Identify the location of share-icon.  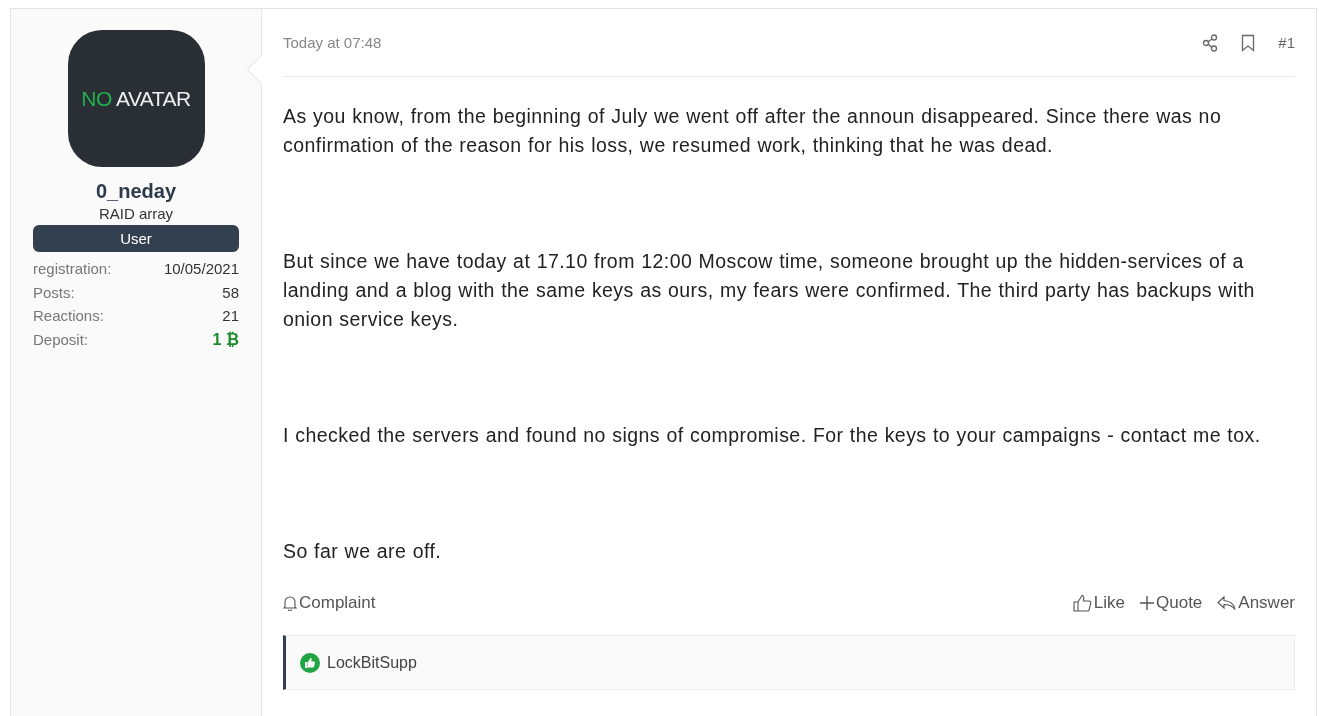
(1210, 42).